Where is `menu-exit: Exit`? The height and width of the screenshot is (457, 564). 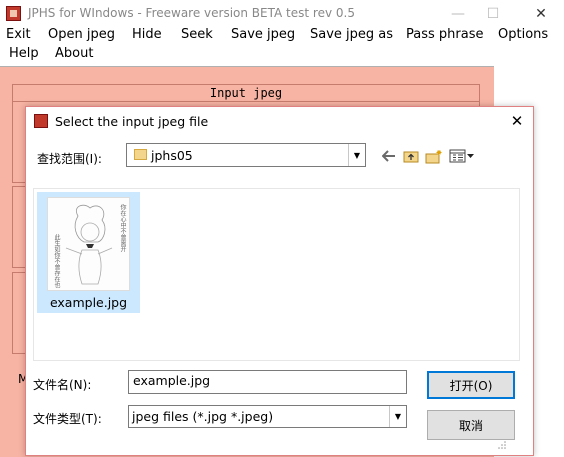 menu-exit: Exit is located at coordinates (18, 34).